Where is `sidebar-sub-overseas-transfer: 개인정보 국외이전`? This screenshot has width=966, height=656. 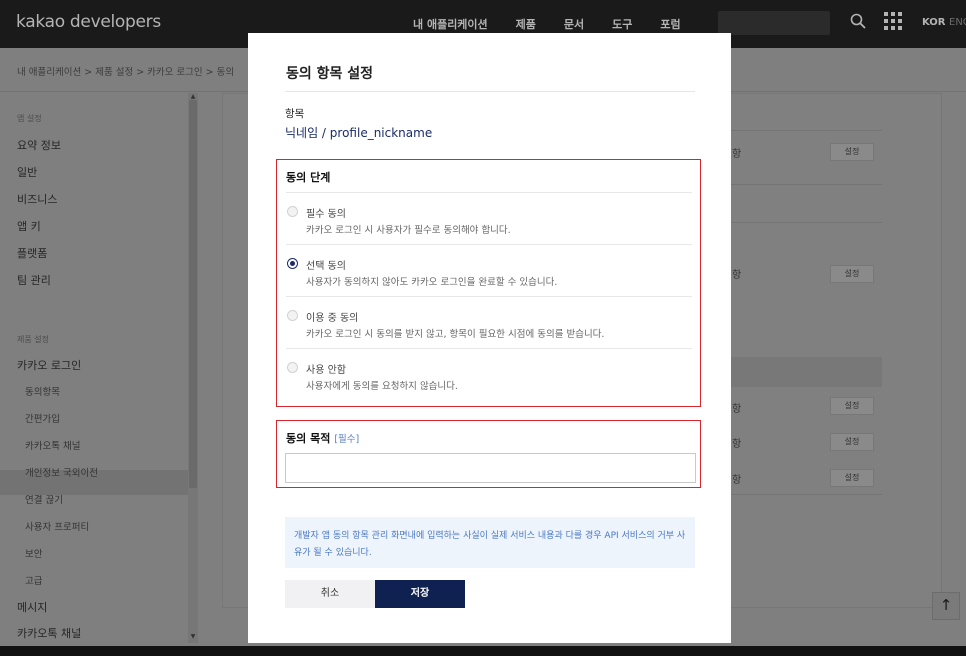 sidebar-sub-overseas-transfer: 개인정보 국외이전 is located at coordinates (61, 472).